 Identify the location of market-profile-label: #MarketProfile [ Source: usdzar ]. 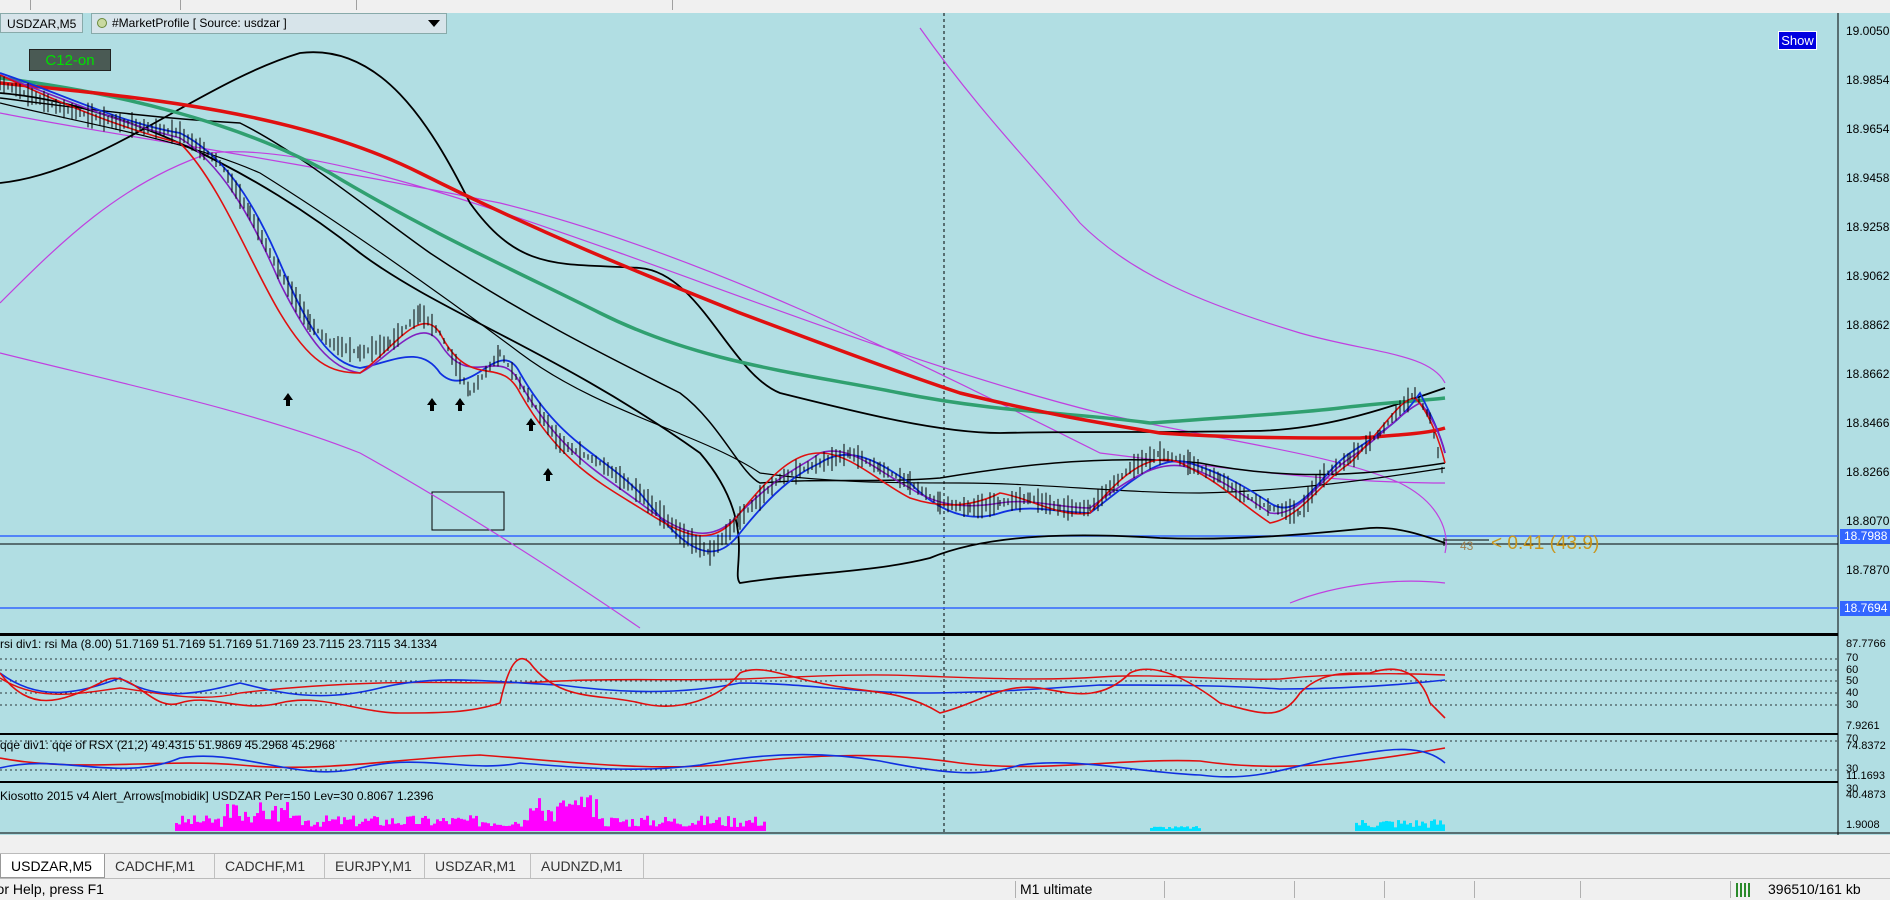
(199, 23).